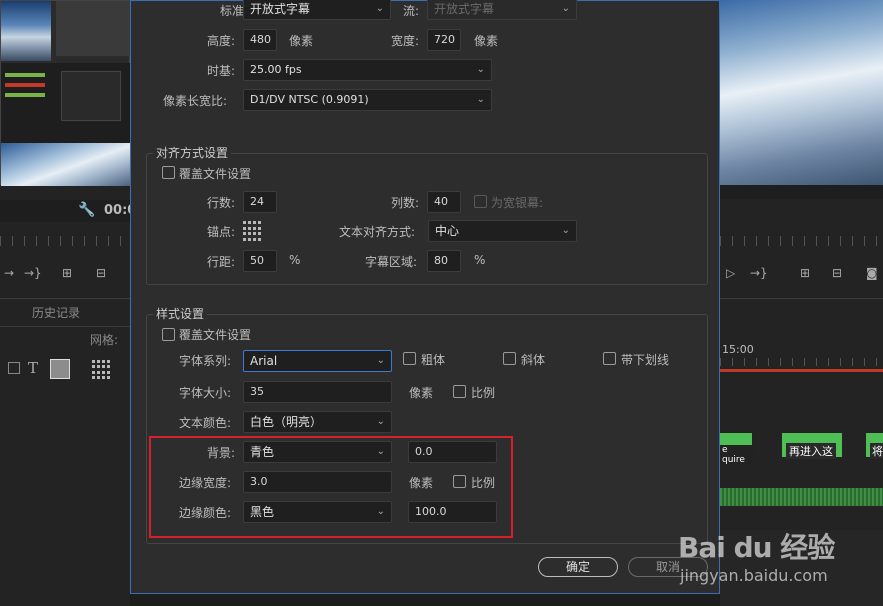 This screenshot has height=606, width=883. Describe the element at coordinates (260, 40) in the screenshot. I see `height-input: 480` at that location.